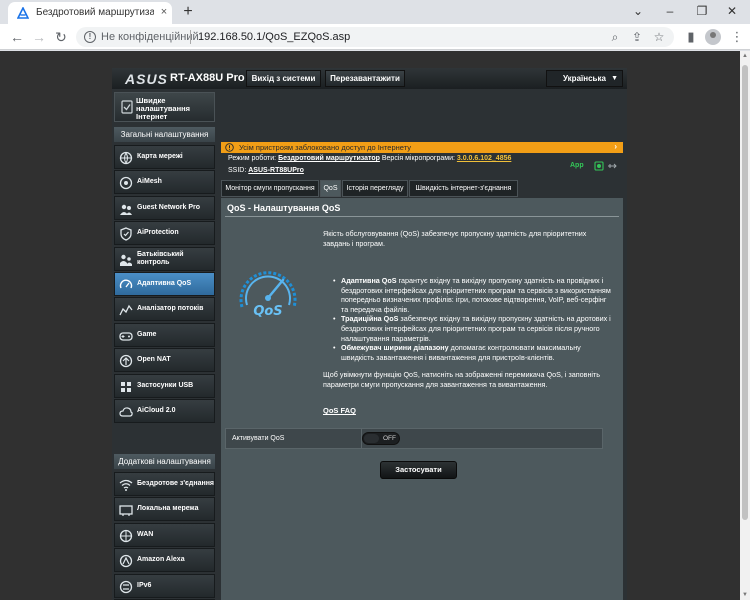 The width and height of the screenshot is (750, 600). I want to click on ssid-label: SSID:, so click(237, 170).